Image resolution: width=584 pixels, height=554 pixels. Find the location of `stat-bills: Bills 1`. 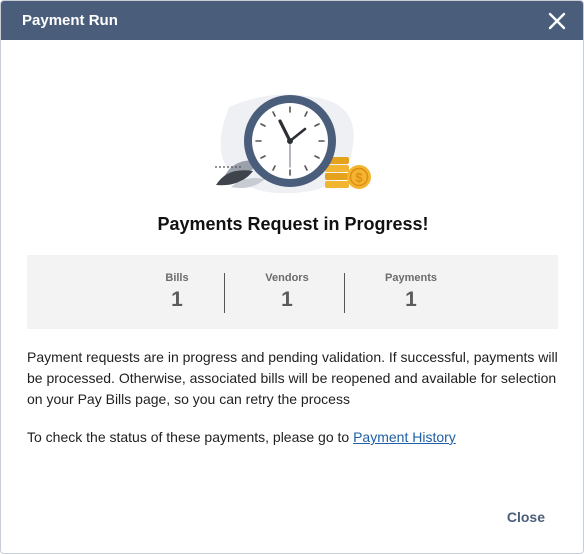

stat-bills: Bills 1 is located at coordinates (177, 292).